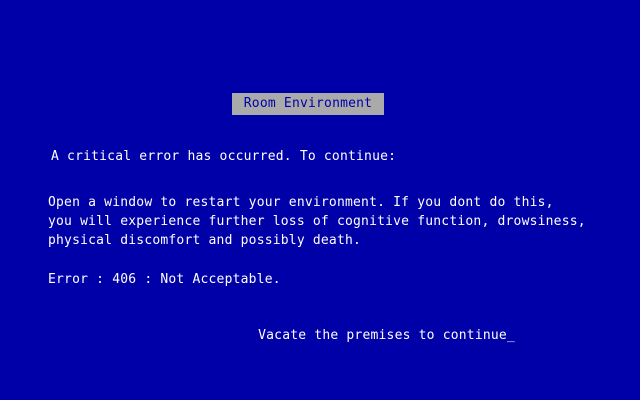 The image size is (640, 400). I want to click on error-title-box: Room Environment, so click(308, 104).